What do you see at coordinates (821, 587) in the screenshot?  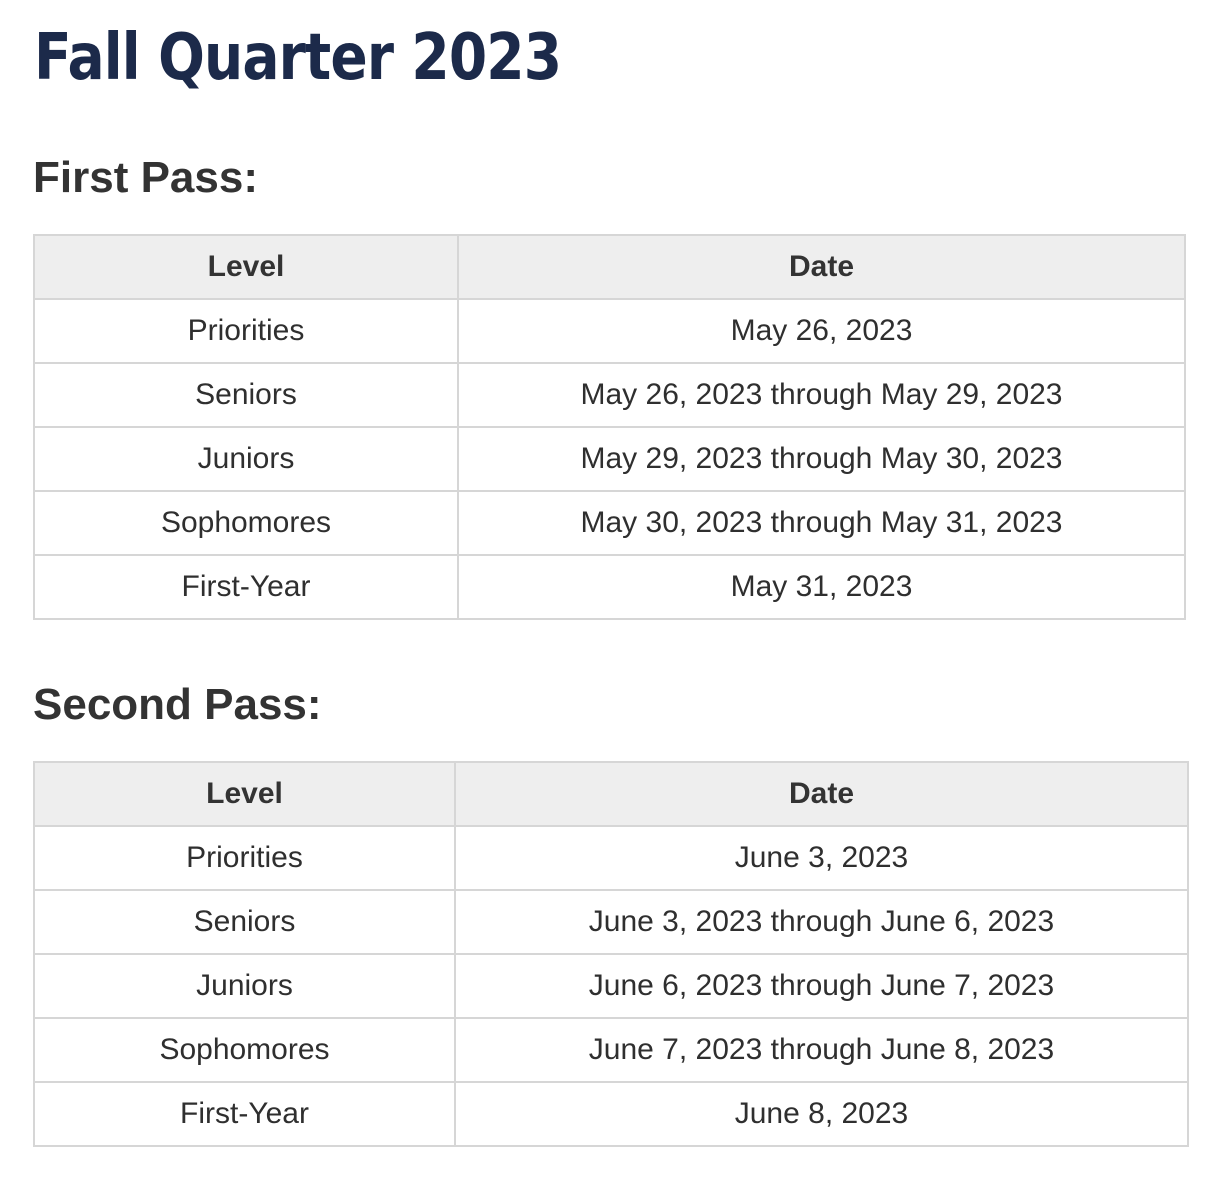 I see `date-cell: May 31, 2023` at bounding box center [821, 587].